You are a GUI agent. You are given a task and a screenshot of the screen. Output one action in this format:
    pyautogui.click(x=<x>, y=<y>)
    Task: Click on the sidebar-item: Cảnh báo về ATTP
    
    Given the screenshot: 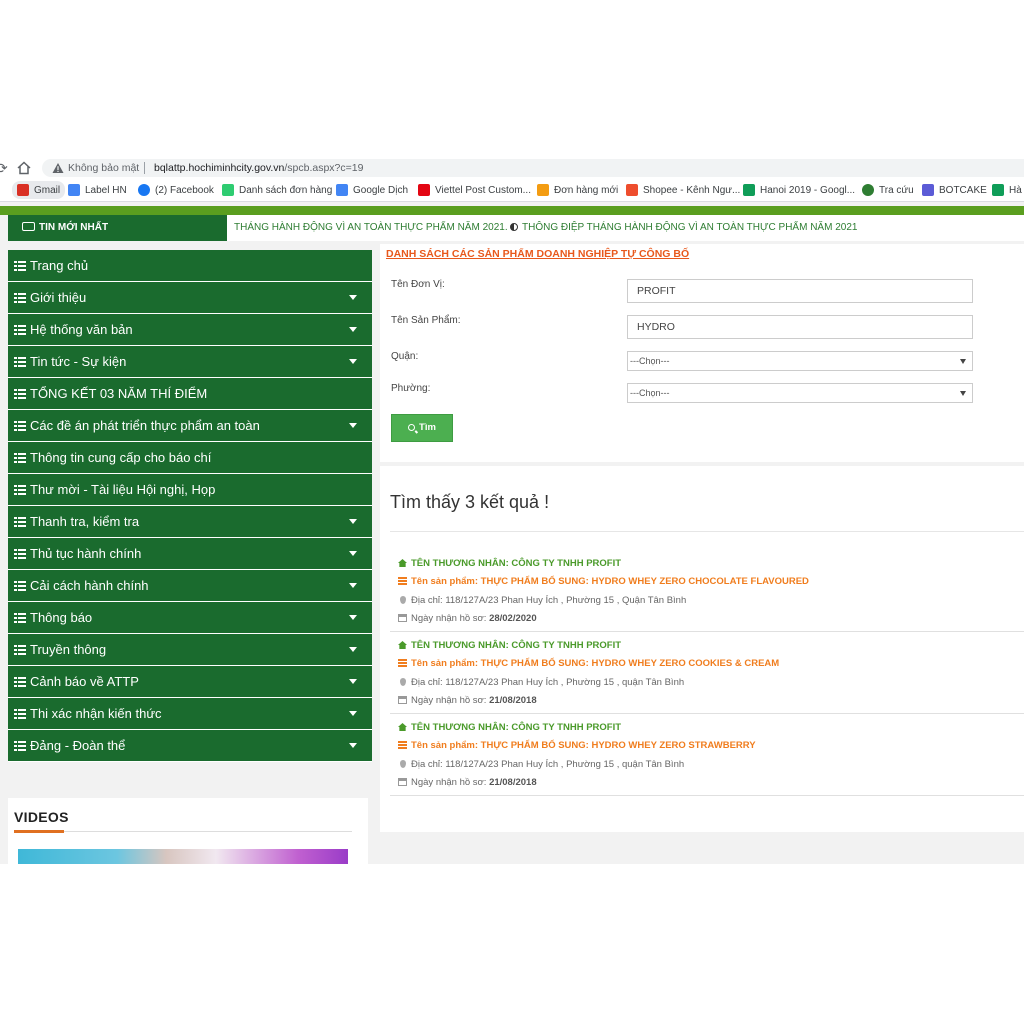 What is the action you would take?
    pyautogui.click(x=190, y=682)
    